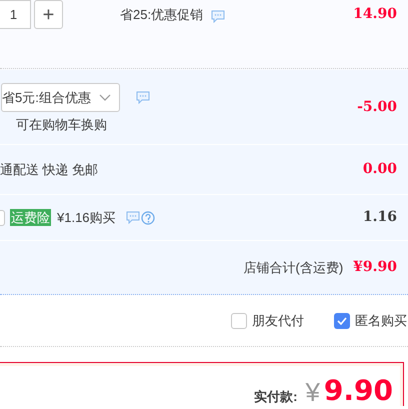 This screenshot has width=408, height=409. I want to click on item-price: 14.90, so click(375, 14).